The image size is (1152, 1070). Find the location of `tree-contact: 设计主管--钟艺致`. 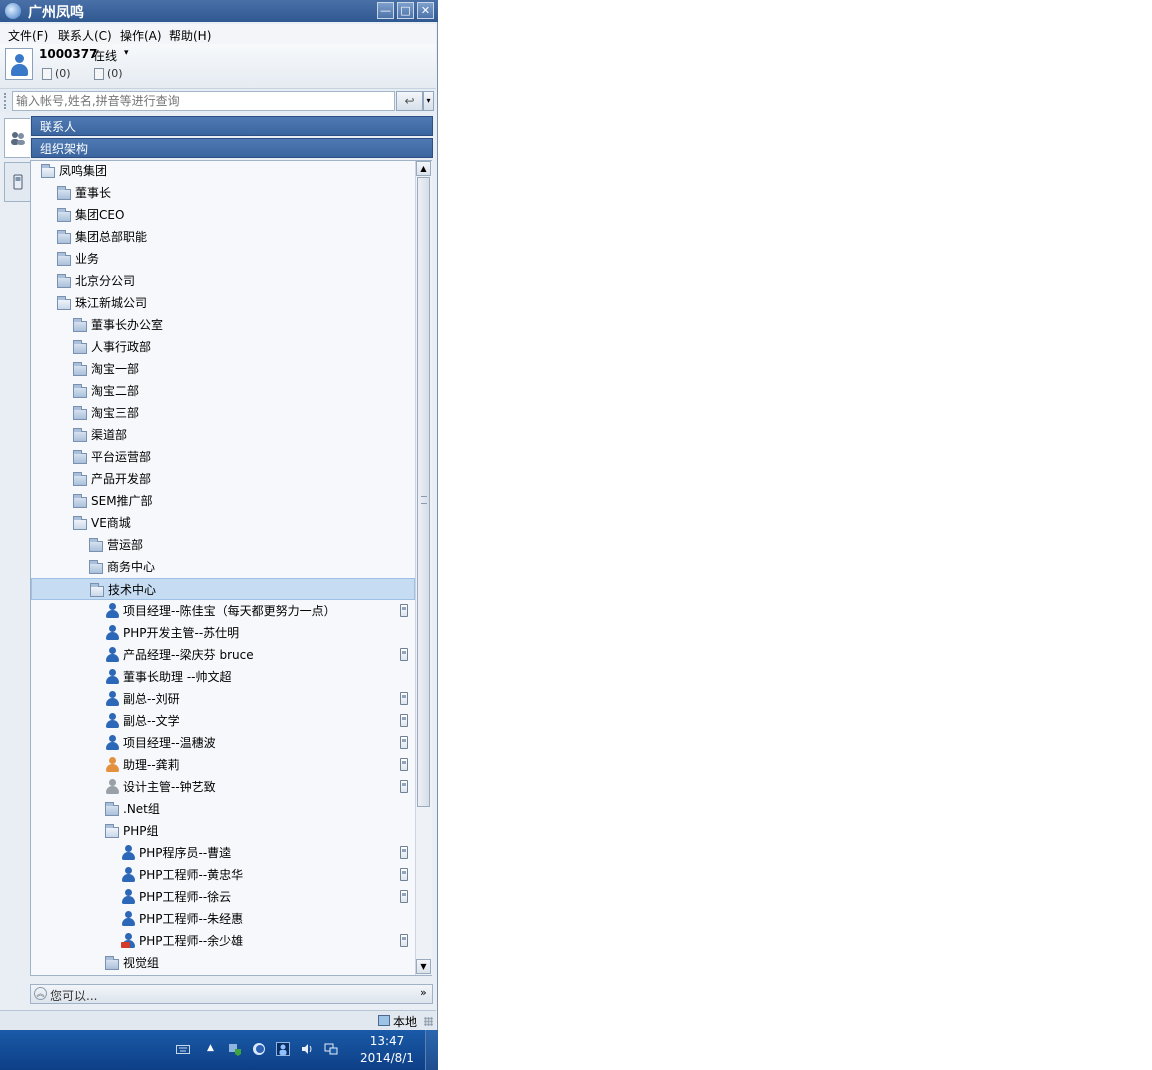

tree-contact: 设计主管--钟艺致 is located at coordinates (223, 787).